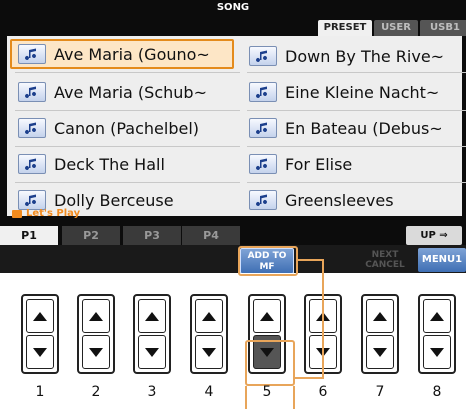  Describe the element at coordinates (385, 255) in the screenshot. I see `next-label: NEXT` at that location.